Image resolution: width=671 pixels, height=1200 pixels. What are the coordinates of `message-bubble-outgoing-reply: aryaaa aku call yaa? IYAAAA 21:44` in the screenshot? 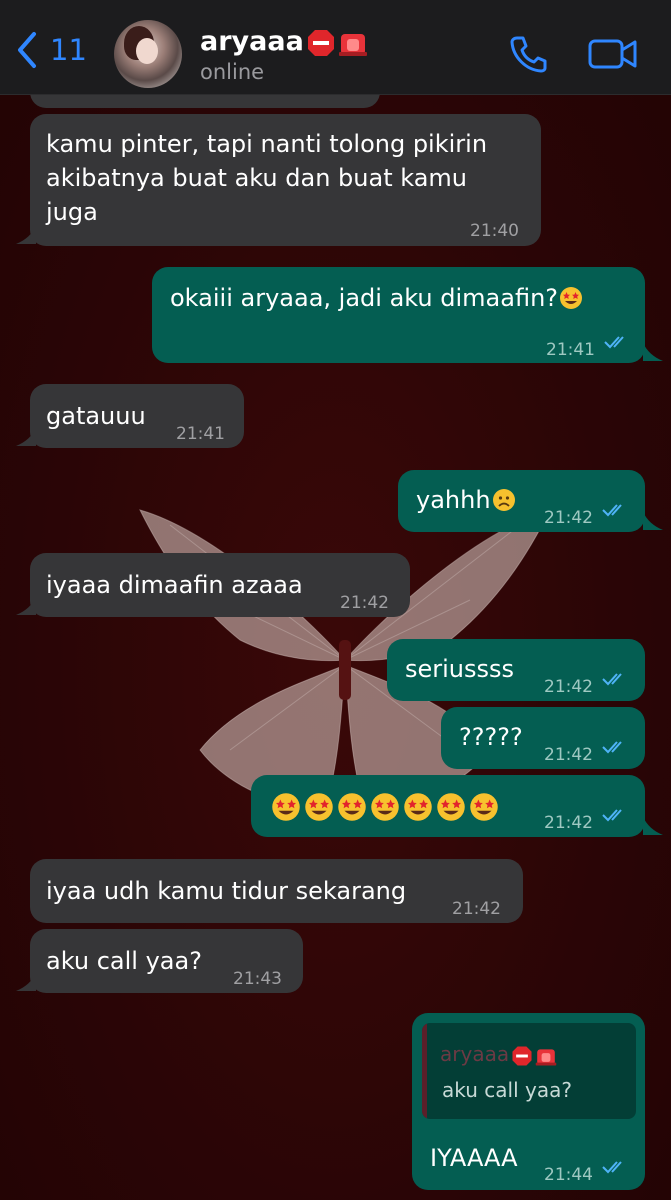 It's located at (528, 1101).